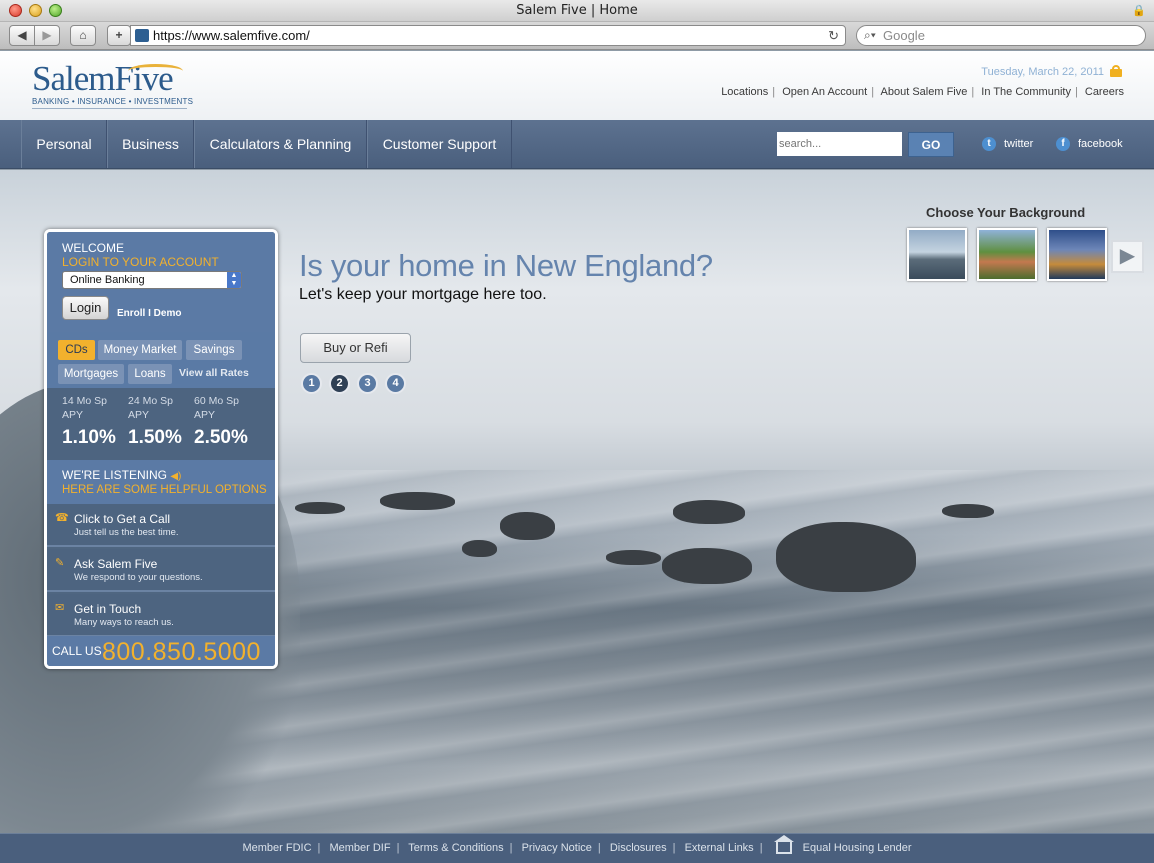 This screenshot has height=863, width=1154. I want to click on equal-housing-icon, so click(783, 845).